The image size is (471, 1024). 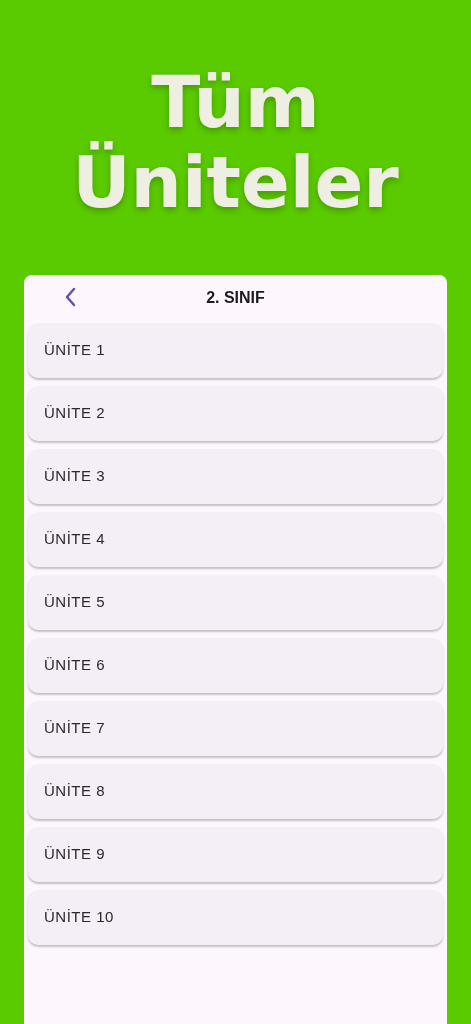 I want to click on unit-list-item: ÜNİTE 5, so click(x=235, y=602).